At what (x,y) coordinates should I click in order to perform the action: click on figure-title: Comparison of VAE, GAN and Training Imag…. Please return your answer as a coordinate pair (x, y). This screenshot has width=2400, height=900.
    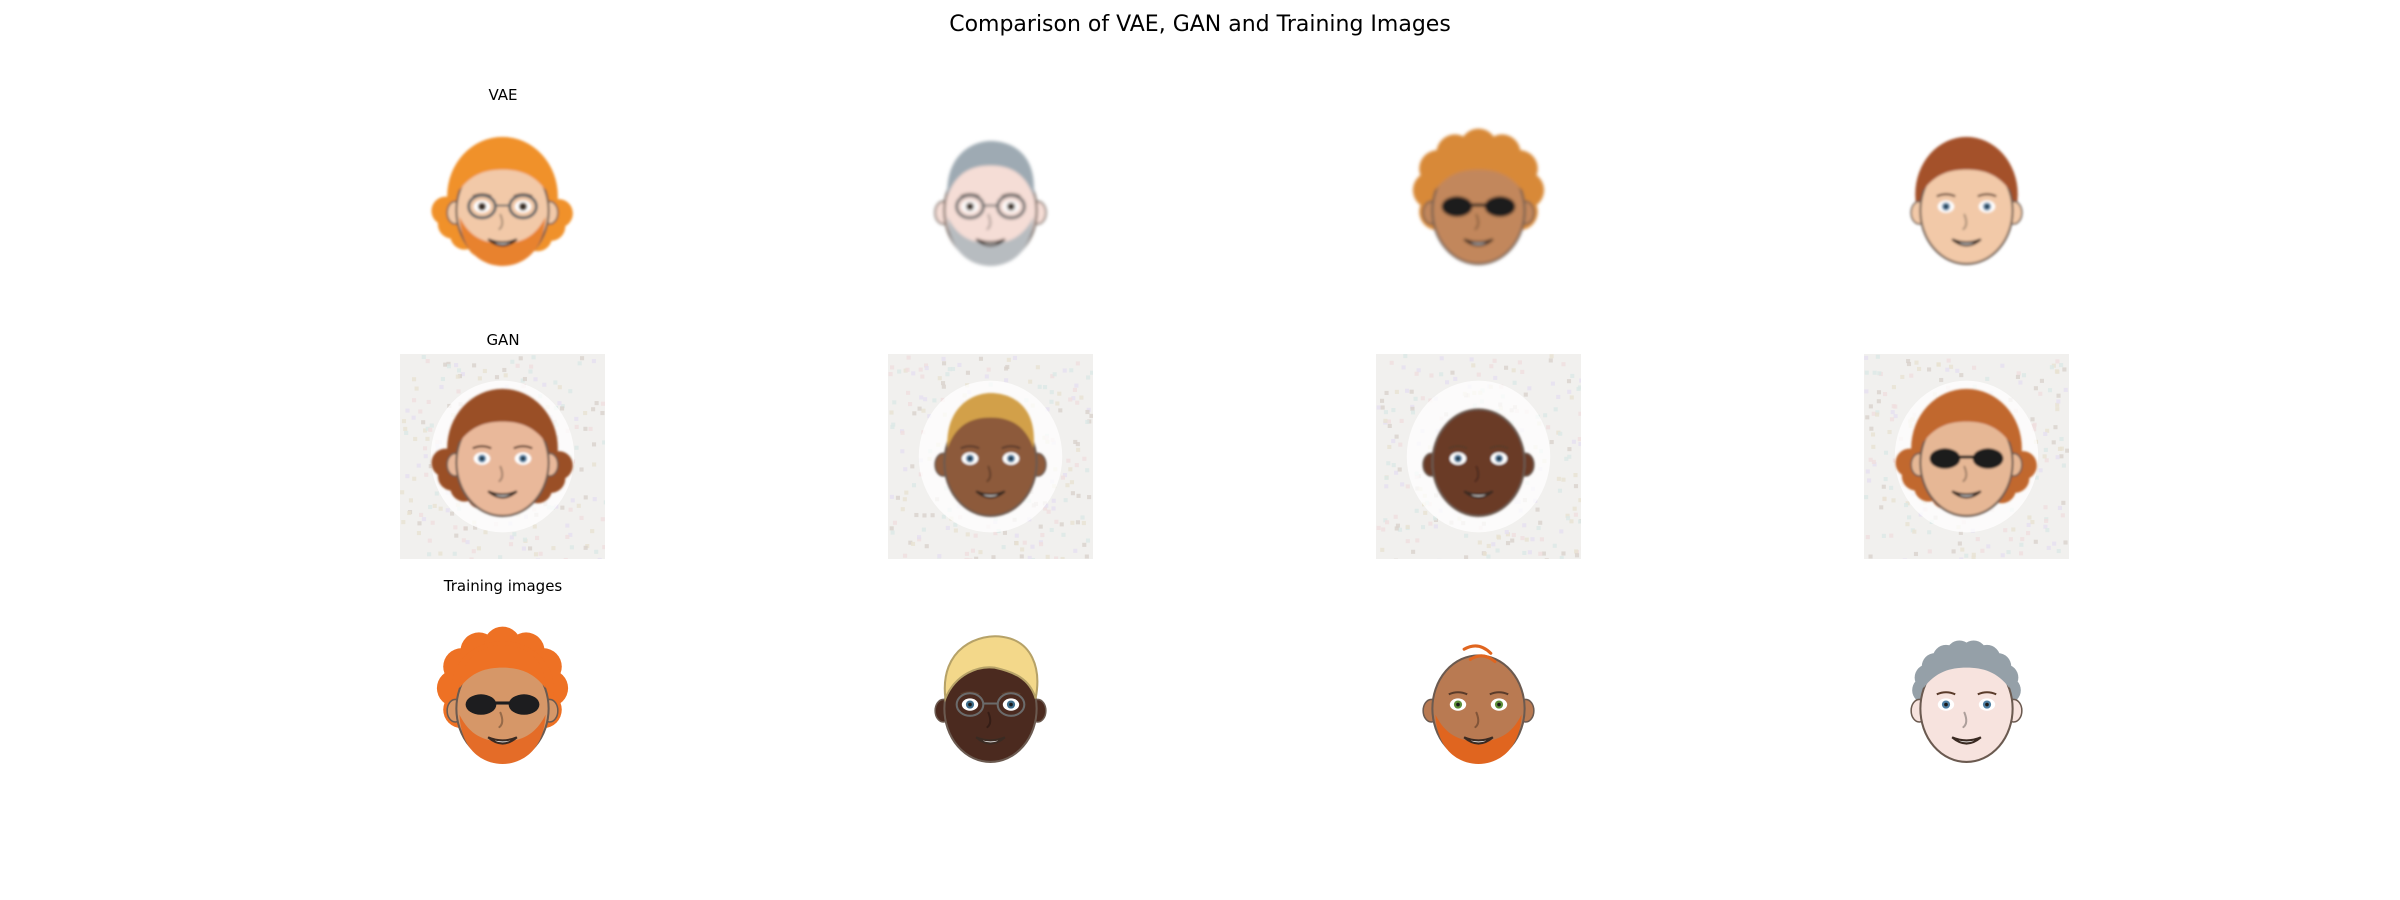
    Looking at the image, I should click on (1200, 24).